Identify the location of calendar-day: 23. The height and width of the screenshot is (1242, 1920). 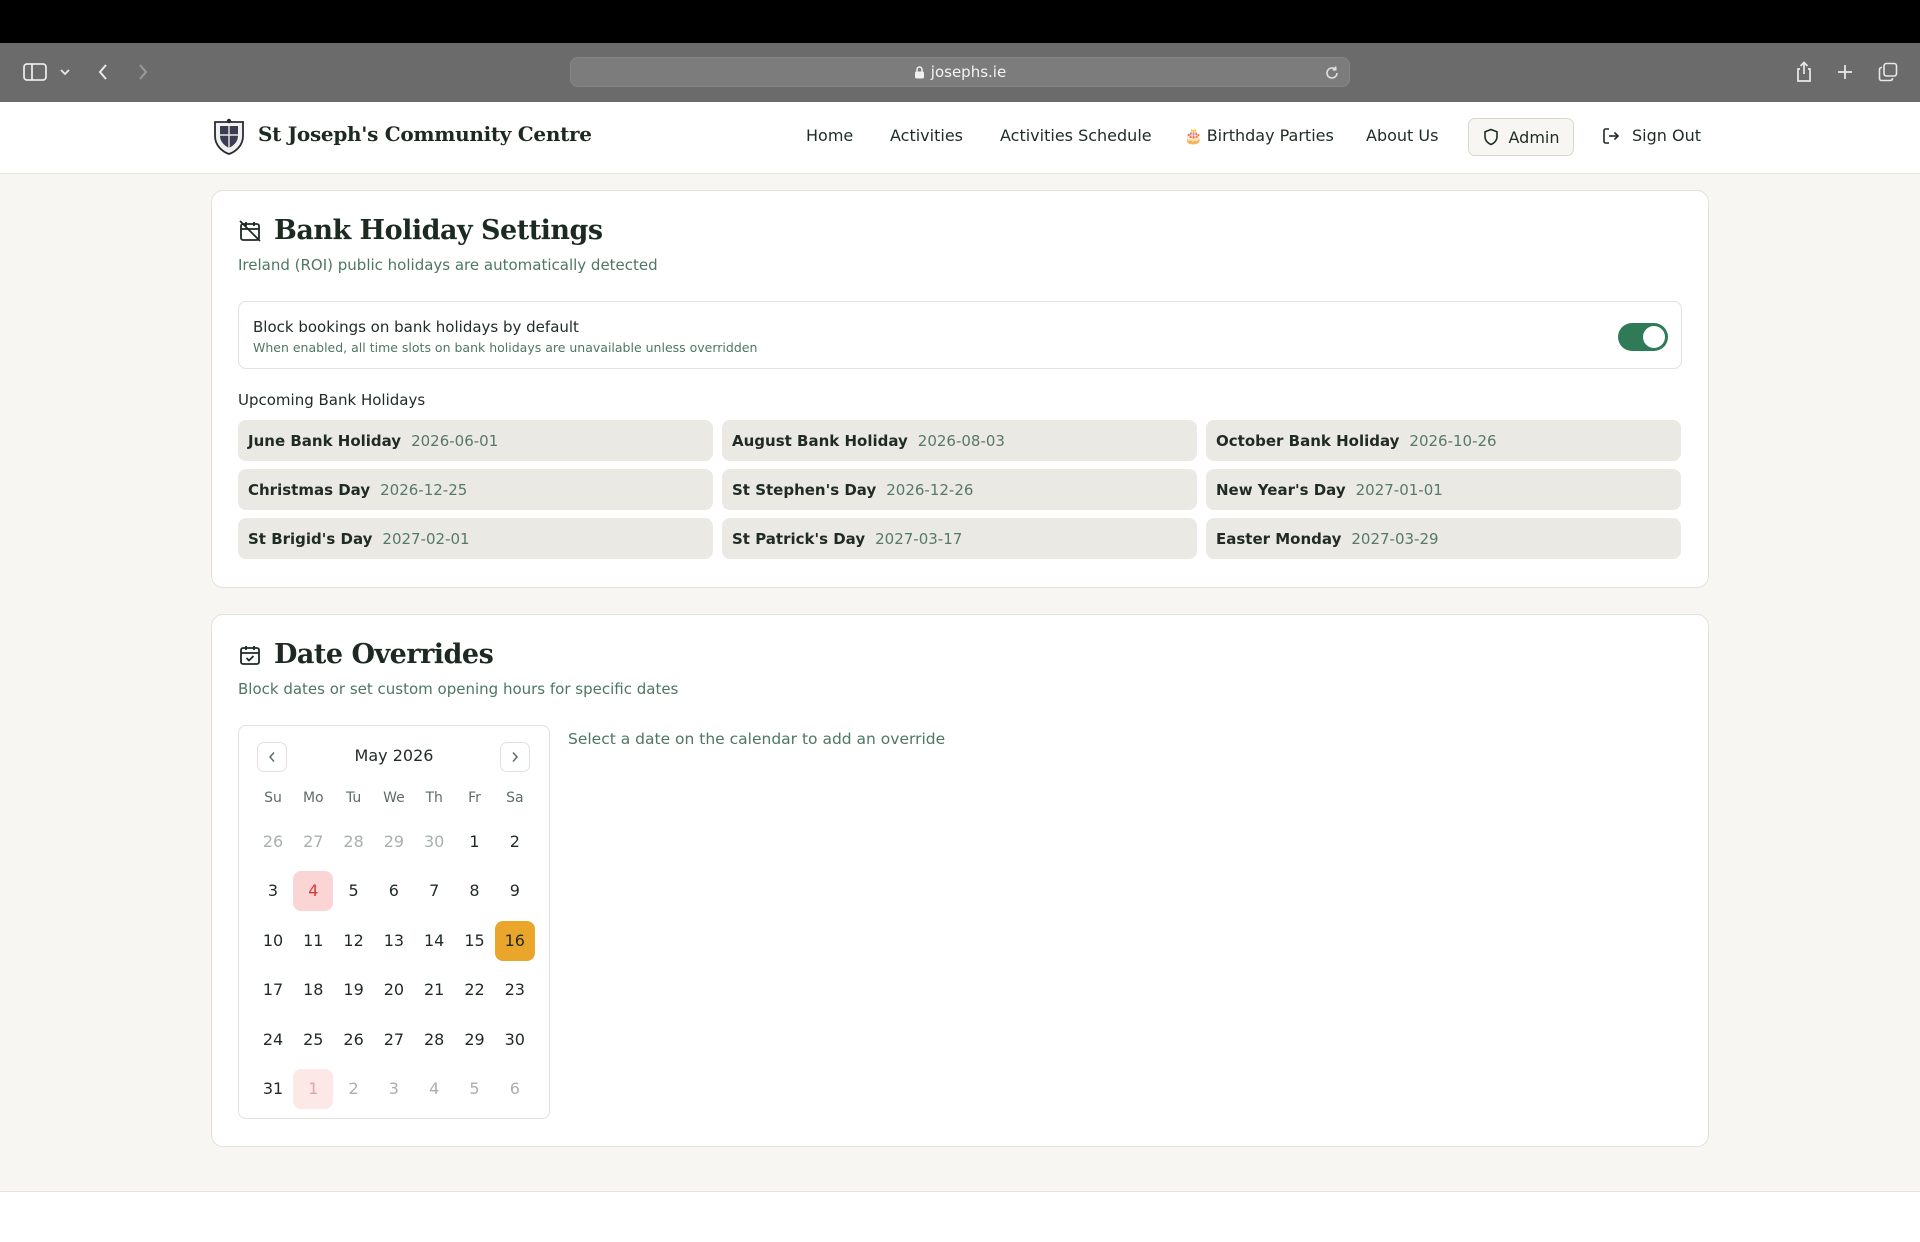
(515, 990).